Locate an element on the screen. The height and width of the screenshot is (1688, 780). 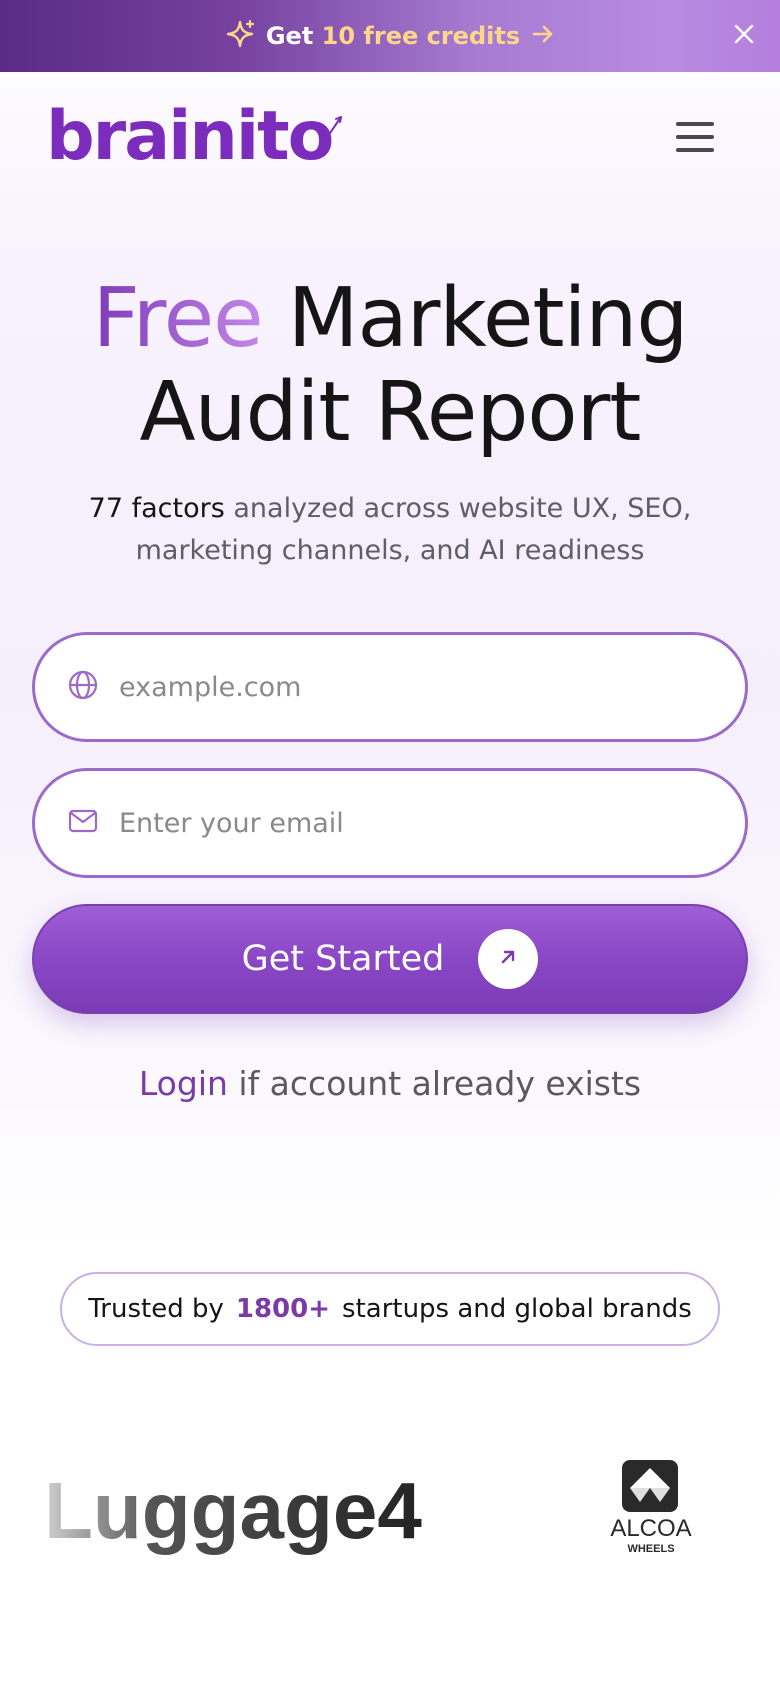
luggage-wordmark: Luggage4u is located at coordinates (234, 1510).